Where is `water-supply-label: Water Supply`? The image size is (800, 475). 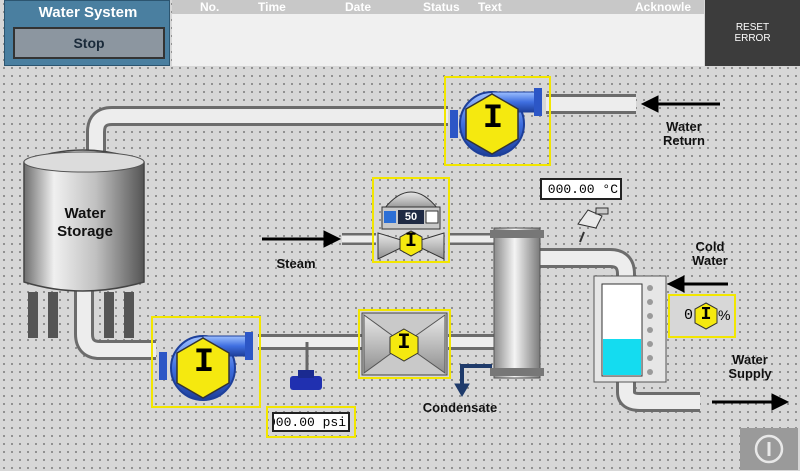 water-supply-label: Water Supply is located at coordinates (750, 366).